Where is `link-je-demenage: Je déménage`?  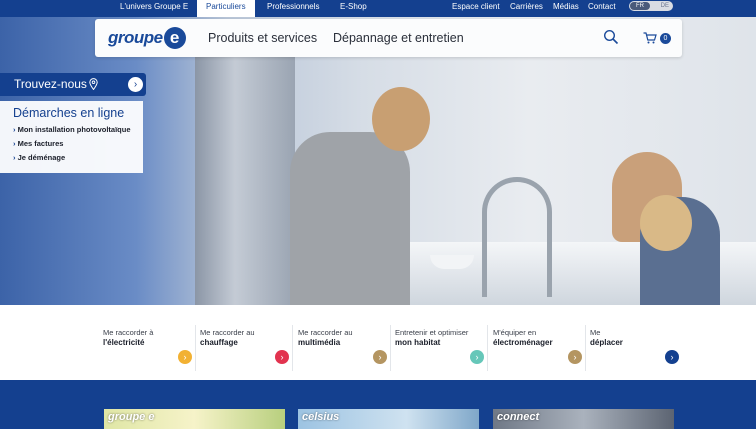
link-je-demenage: Je déménage is located at coordinates (39, 157).